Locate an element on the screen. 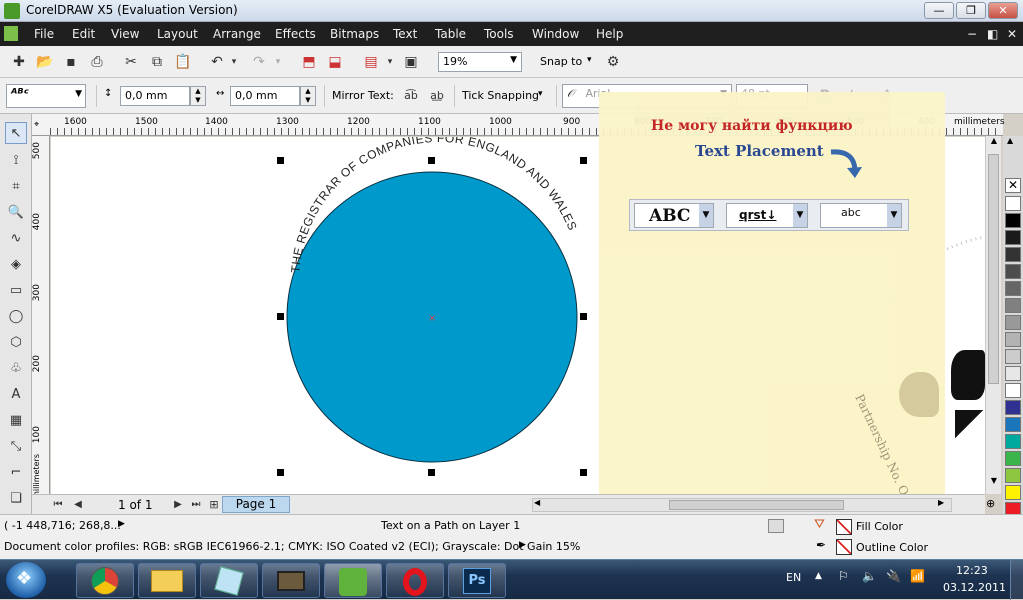 The image size is (1023, 600). fill-color-swatch is located at coordinates (844, 527).